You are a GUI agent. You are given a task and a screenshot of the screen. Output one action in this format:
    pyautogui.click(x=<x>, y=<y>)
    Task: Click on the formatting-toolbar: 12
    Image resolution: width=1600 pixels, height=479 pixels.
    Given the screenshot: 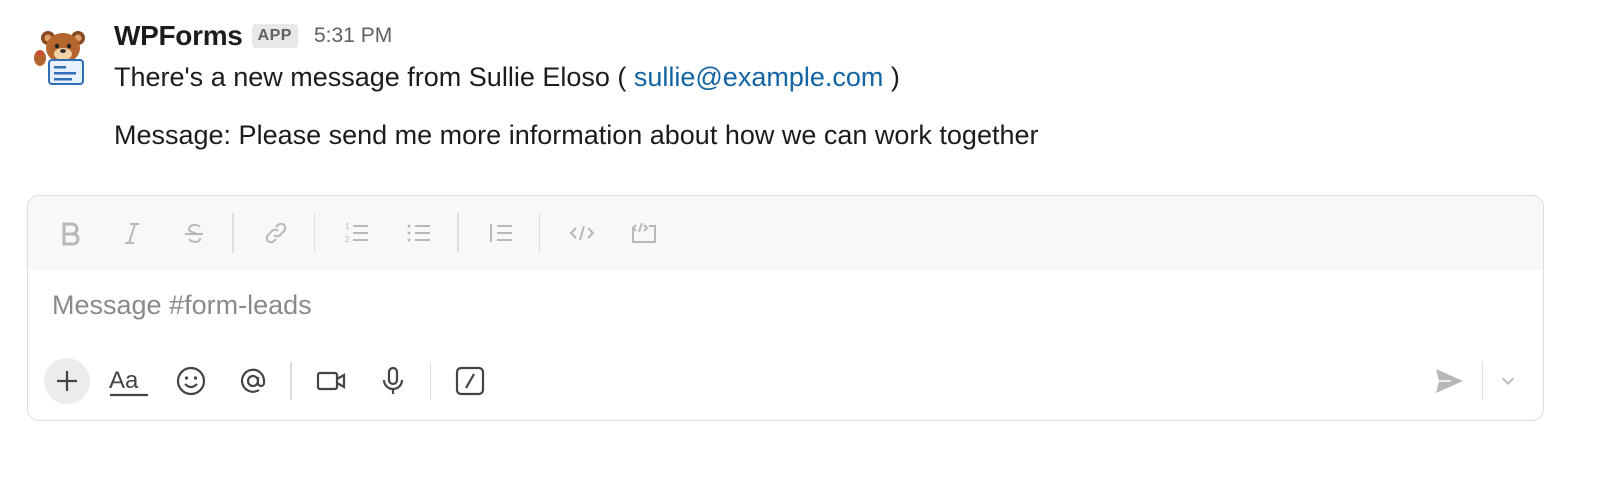 What is the action you would take?
    pyautogui.click(x=785, y=233)
    